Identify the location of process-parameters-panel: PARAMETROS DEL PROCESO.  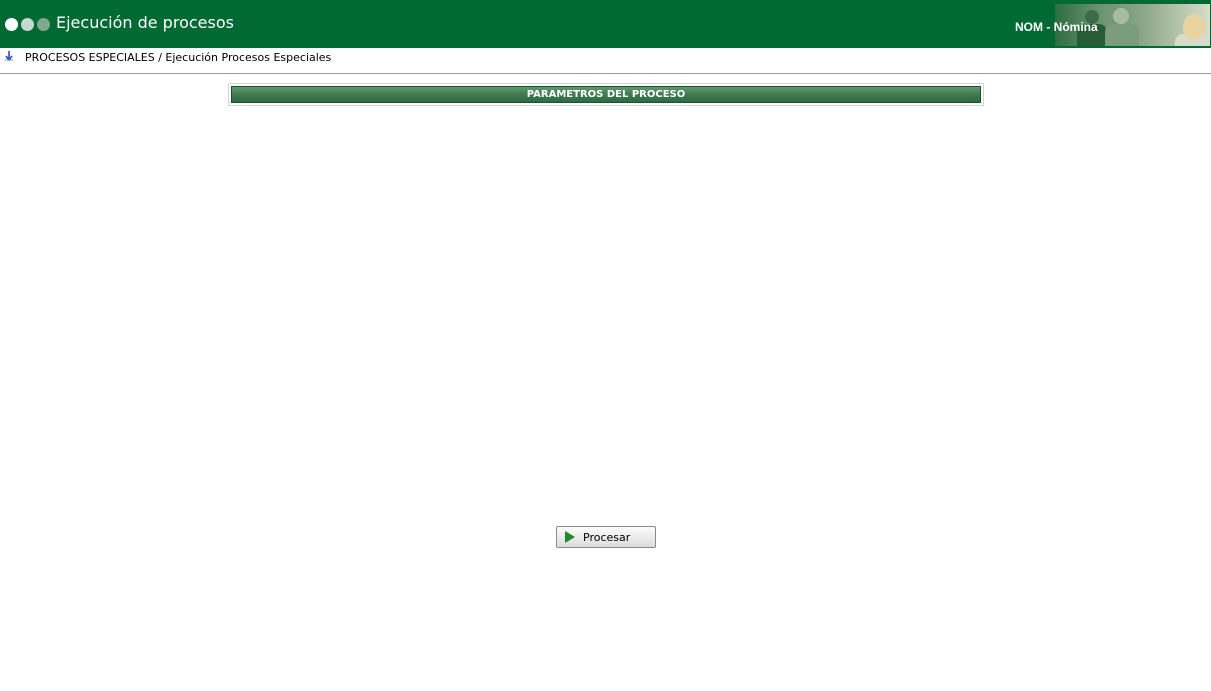
(606, 94).